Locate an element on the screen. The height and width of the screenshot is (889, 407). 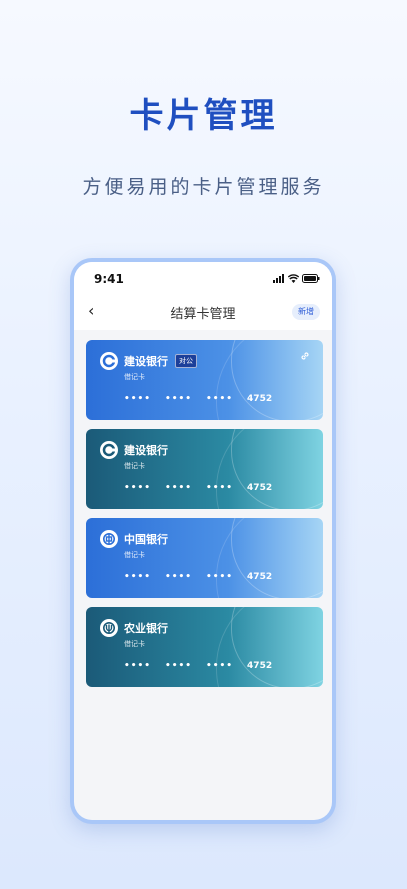
hero-title: 卡片管理 is located at coordinates (203, 116).